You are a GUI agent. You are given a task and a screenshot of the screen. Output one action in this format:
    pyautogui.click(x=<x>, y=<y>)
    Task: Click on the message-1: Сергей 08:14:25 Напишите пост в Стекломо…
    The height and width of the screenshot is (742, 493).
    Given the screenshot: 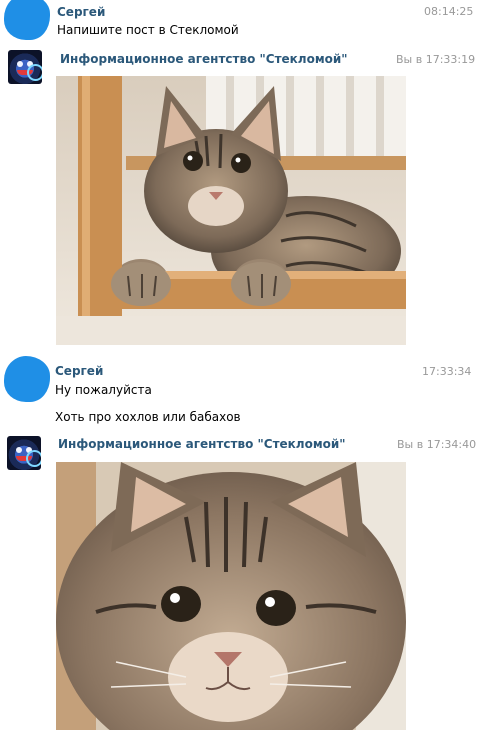 What is the action you would take?
    pyautogui.click(x=246, y=22)
    